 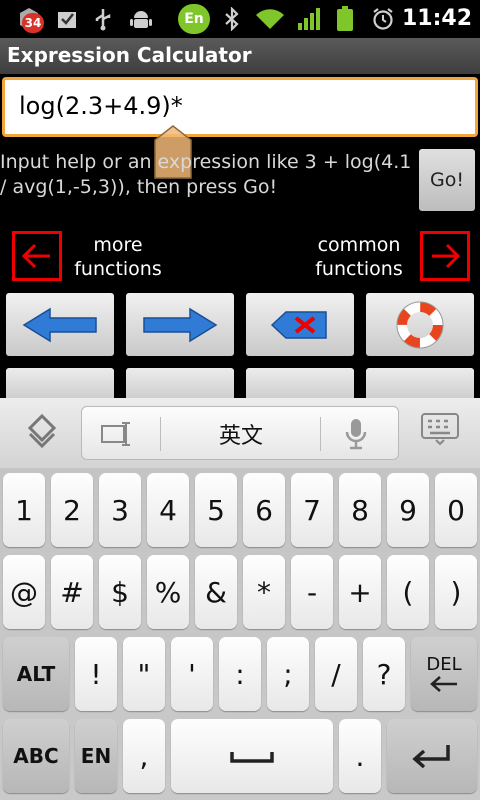 I want to click on key-row2-9: ), so click(x=456, y=592).